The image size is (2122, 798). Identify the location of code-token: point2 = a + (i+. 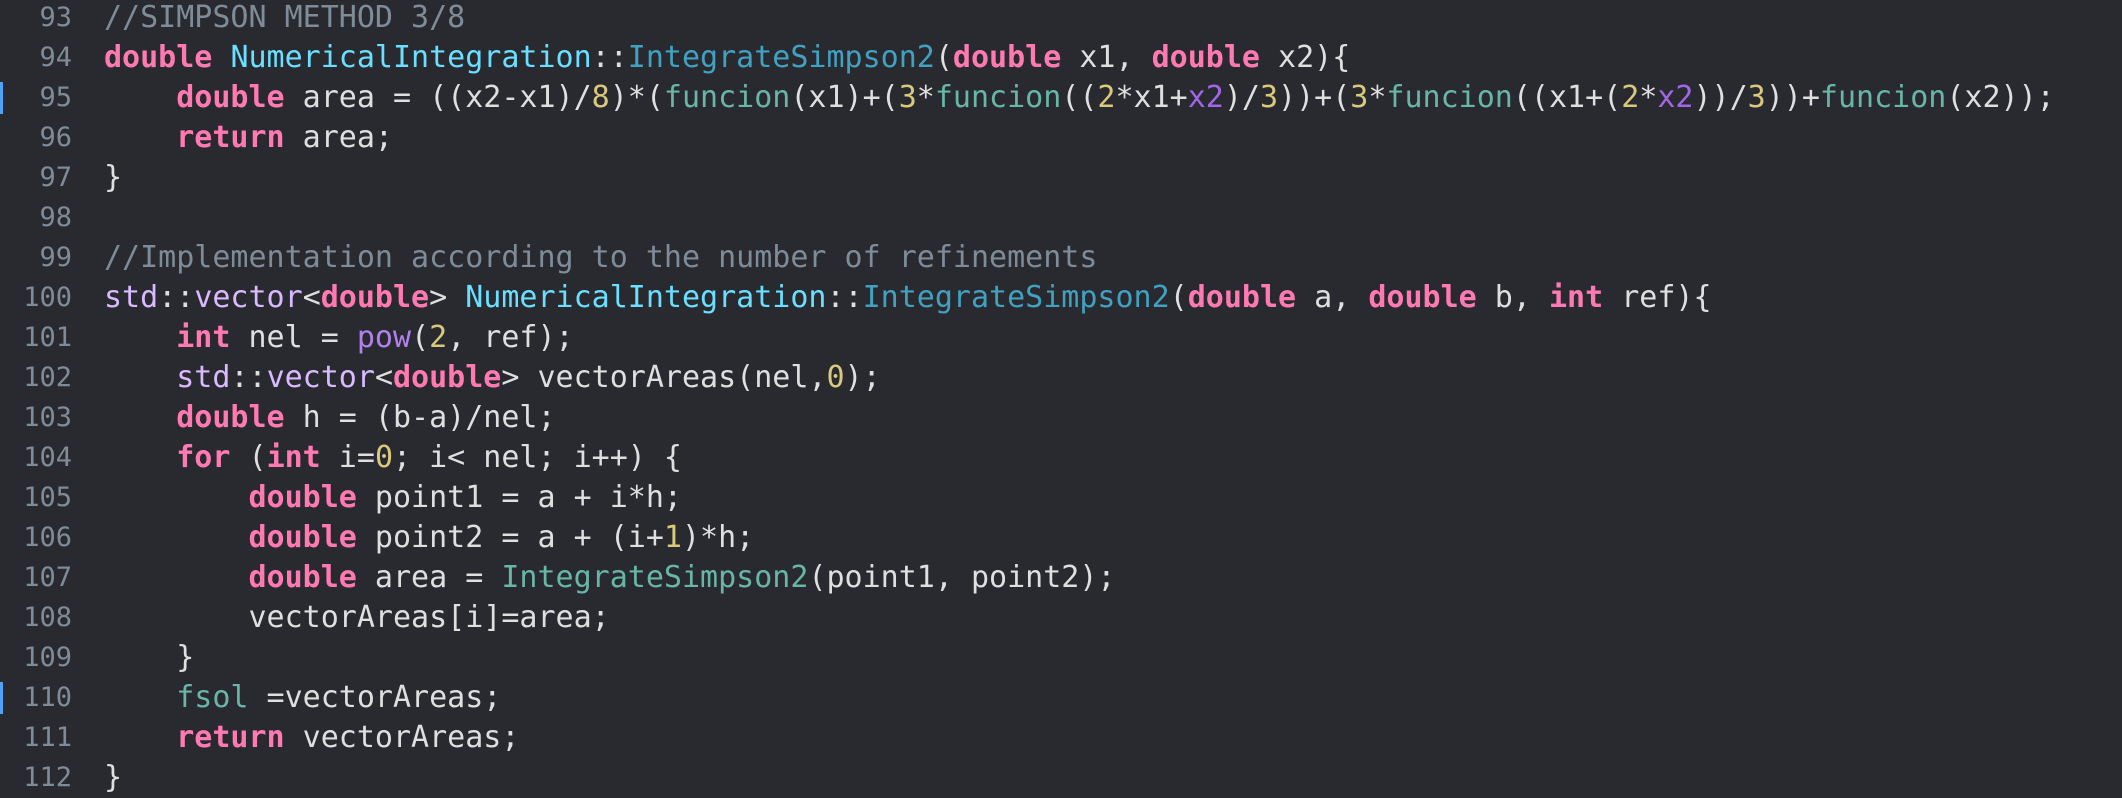
(510, 537).